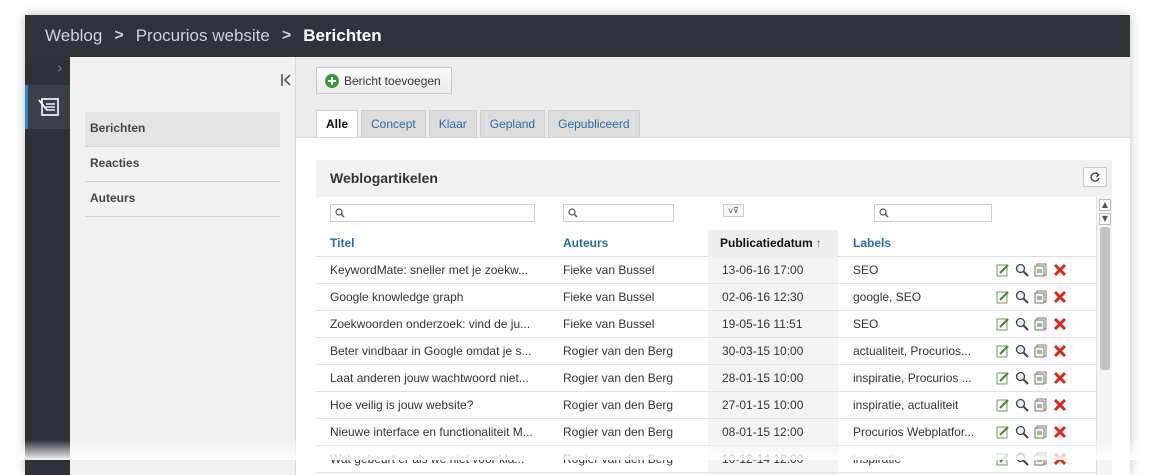 The width and height of the screenshot is (1155, 475). I want to click on column-header-auteurs: Auteurs, so click(585, 243).